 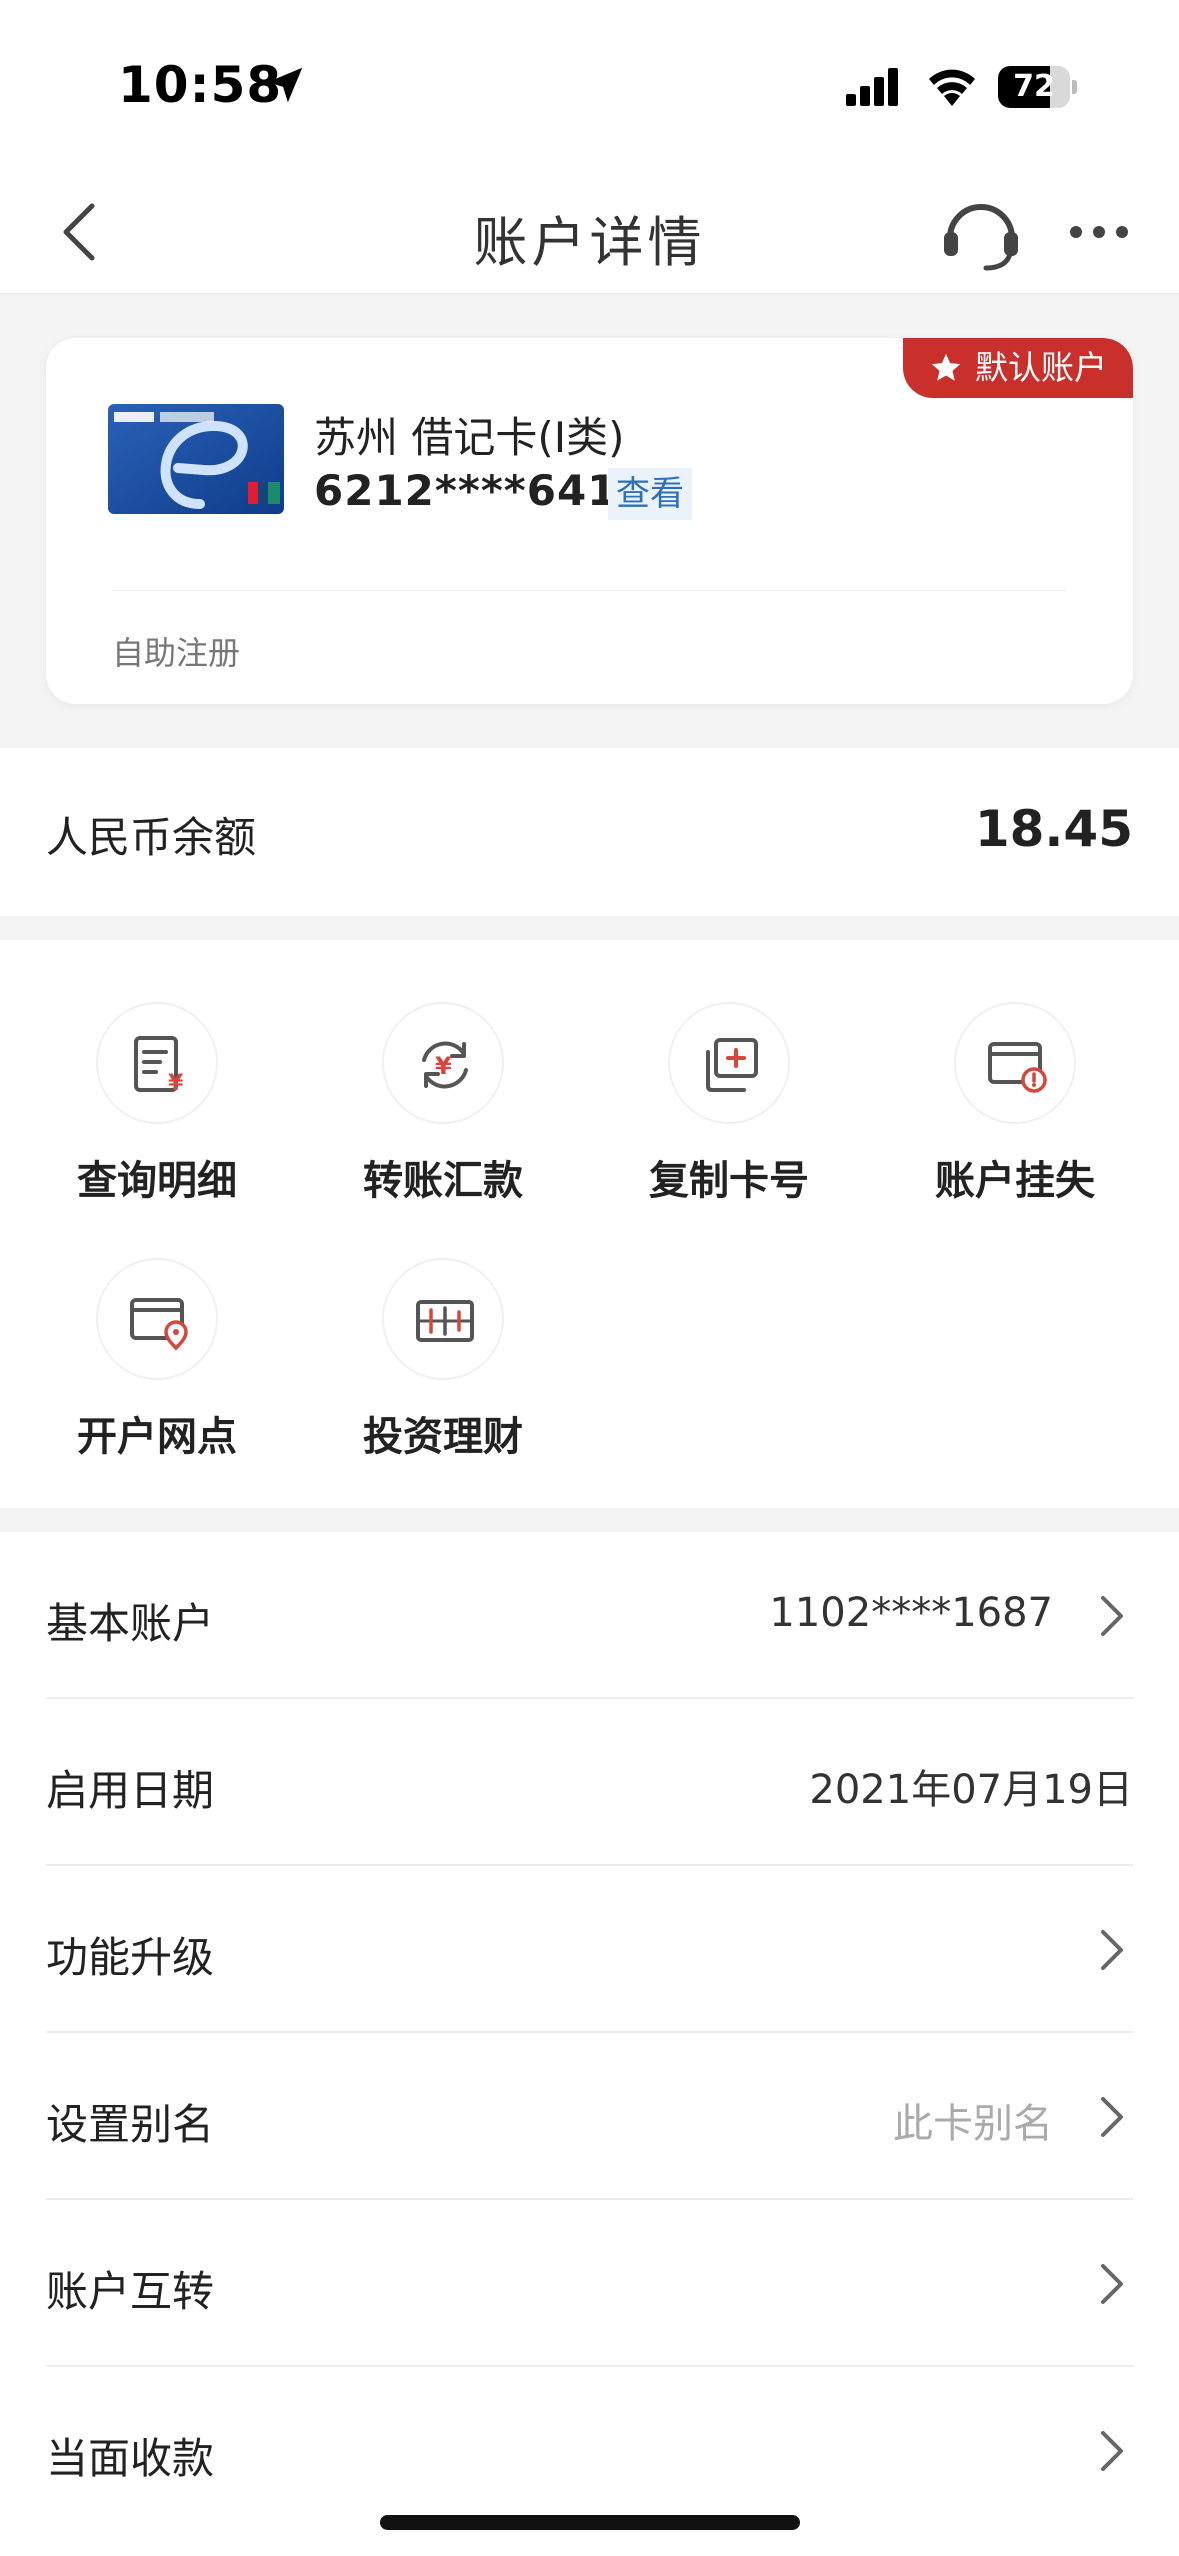 I want to click on func-statement: ¥ 查询明细, so click(x=154, y=1072).